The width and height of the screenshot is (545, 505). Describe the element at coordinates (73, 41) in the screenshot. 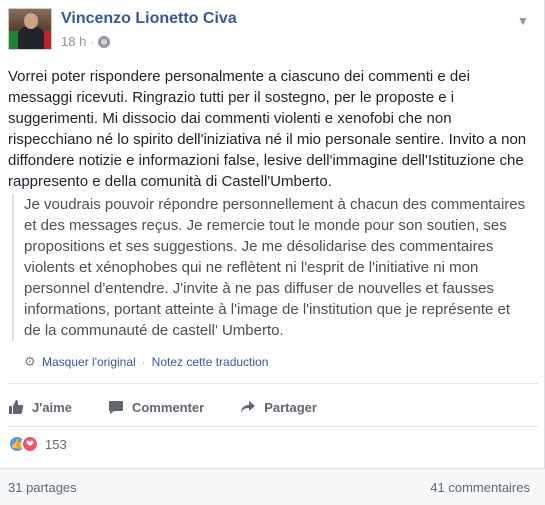

I see `timestamp: 18 h` at that location.